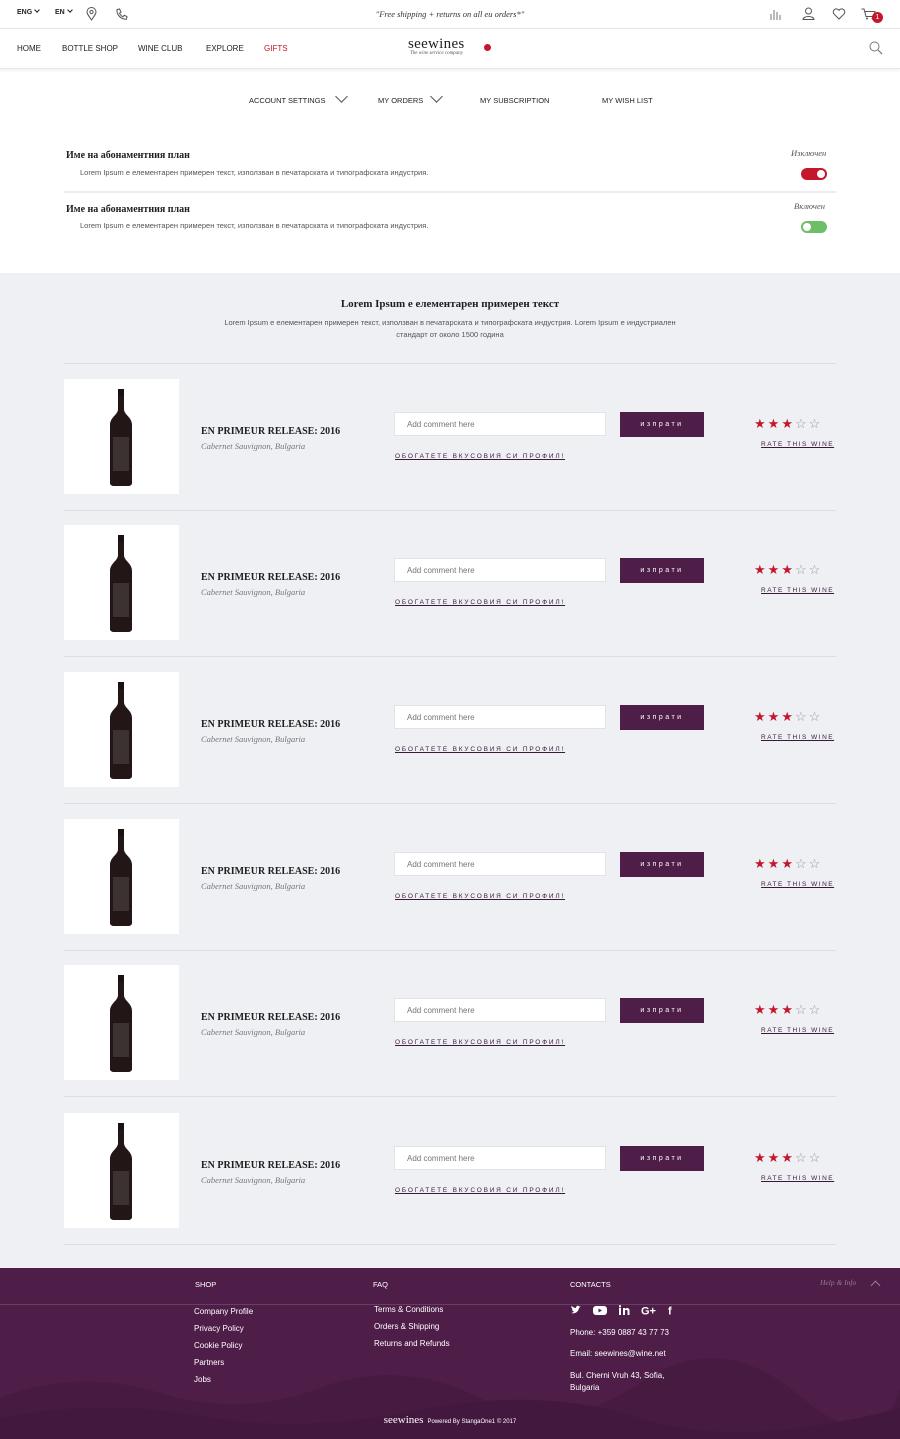 Image resolution: width=900 pixels, height=1439 pixels. Describe the element at coordinates (218, 1345) in the screenshot. I see `footer-link-cookie-policy: Cookie Policy` at that location.